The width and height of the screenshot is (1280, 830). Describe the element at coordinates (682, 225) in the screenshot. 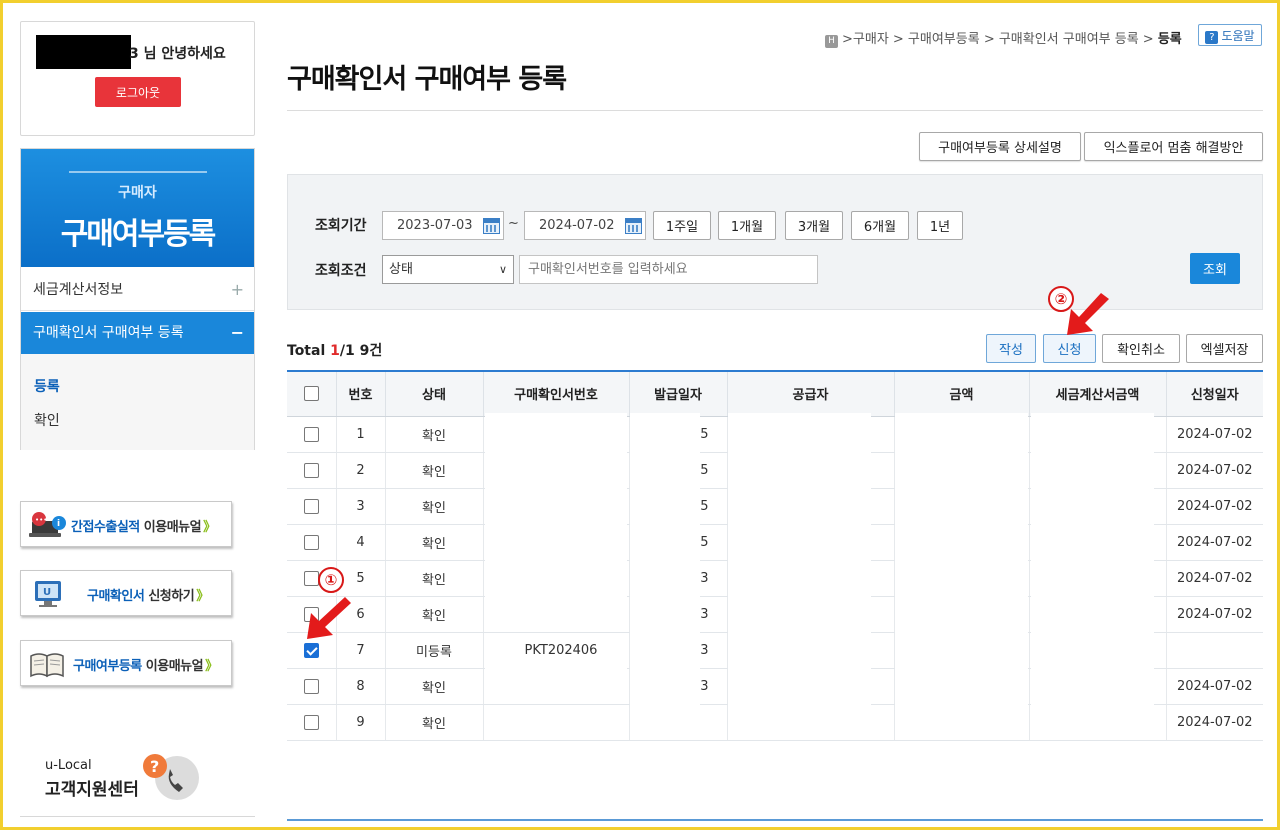

I see `period-1week-button: 1주일` at that location.